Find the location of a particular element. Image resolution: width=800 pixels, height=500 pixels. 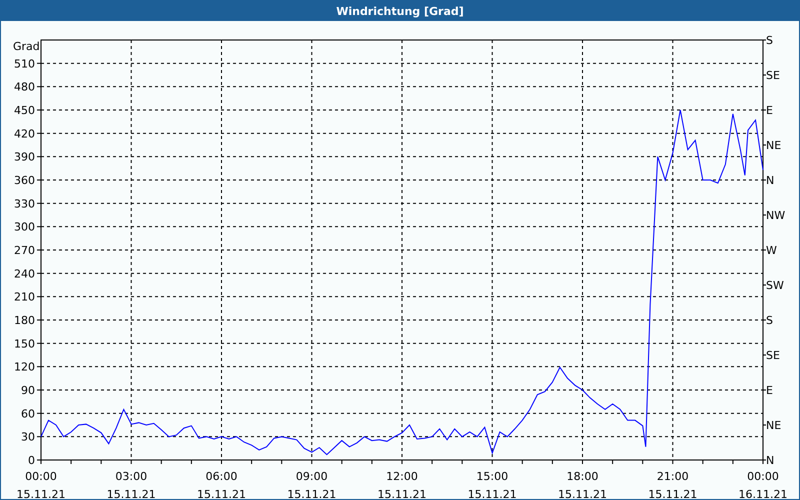

y-axis-label: 390 is located at coordinates (24, 157).